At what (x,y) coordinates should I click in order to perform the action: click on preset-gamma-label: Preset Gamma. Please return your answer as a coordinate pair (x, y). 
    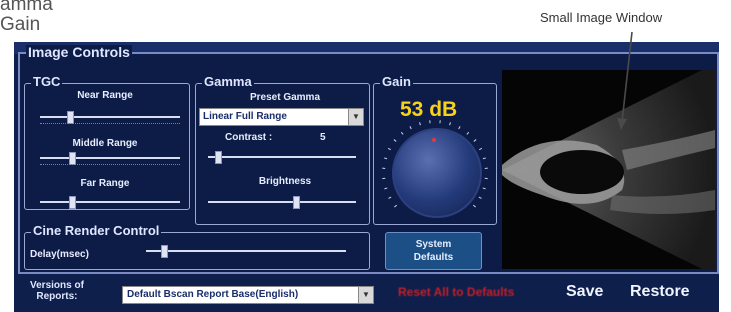
    Looking at the image, I should click on (285, 97).